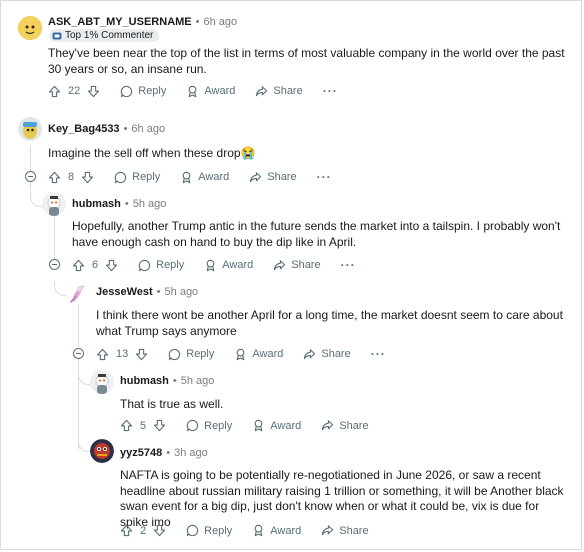  What do you see at coordinates (141, 453) in the screenshot?
I see `username: yyz5748` at bounding box center [141, 453].